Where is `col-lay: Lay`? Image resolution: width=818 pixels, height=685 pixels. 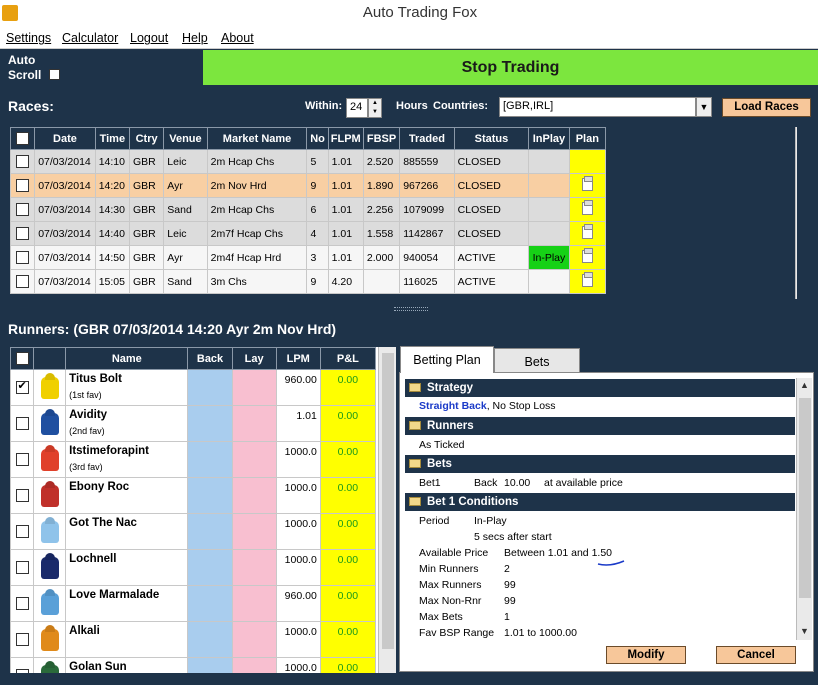 col-lay: Lay is located at coordinates (254, 358).